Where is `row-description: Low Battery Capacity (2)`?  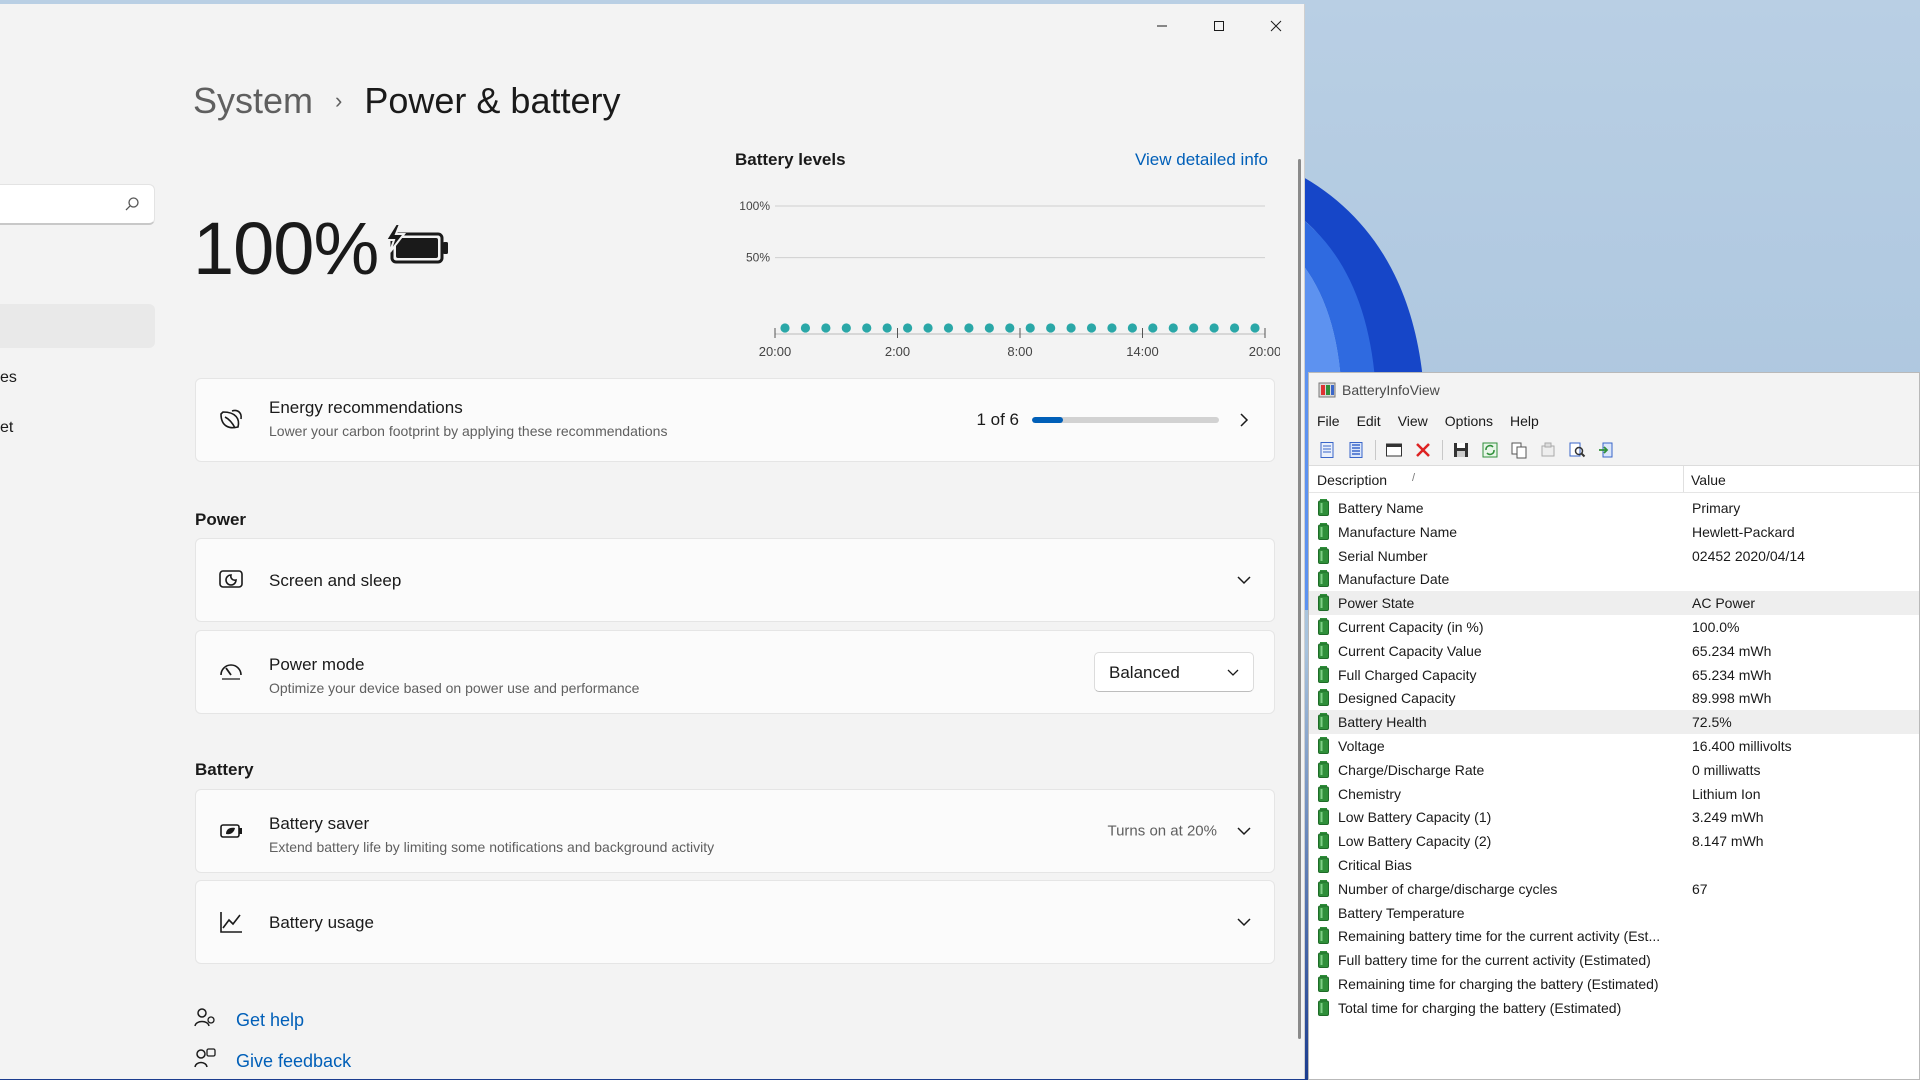
row-description: Low Battery Capacity (2) is located at coordinates (1415, 841).